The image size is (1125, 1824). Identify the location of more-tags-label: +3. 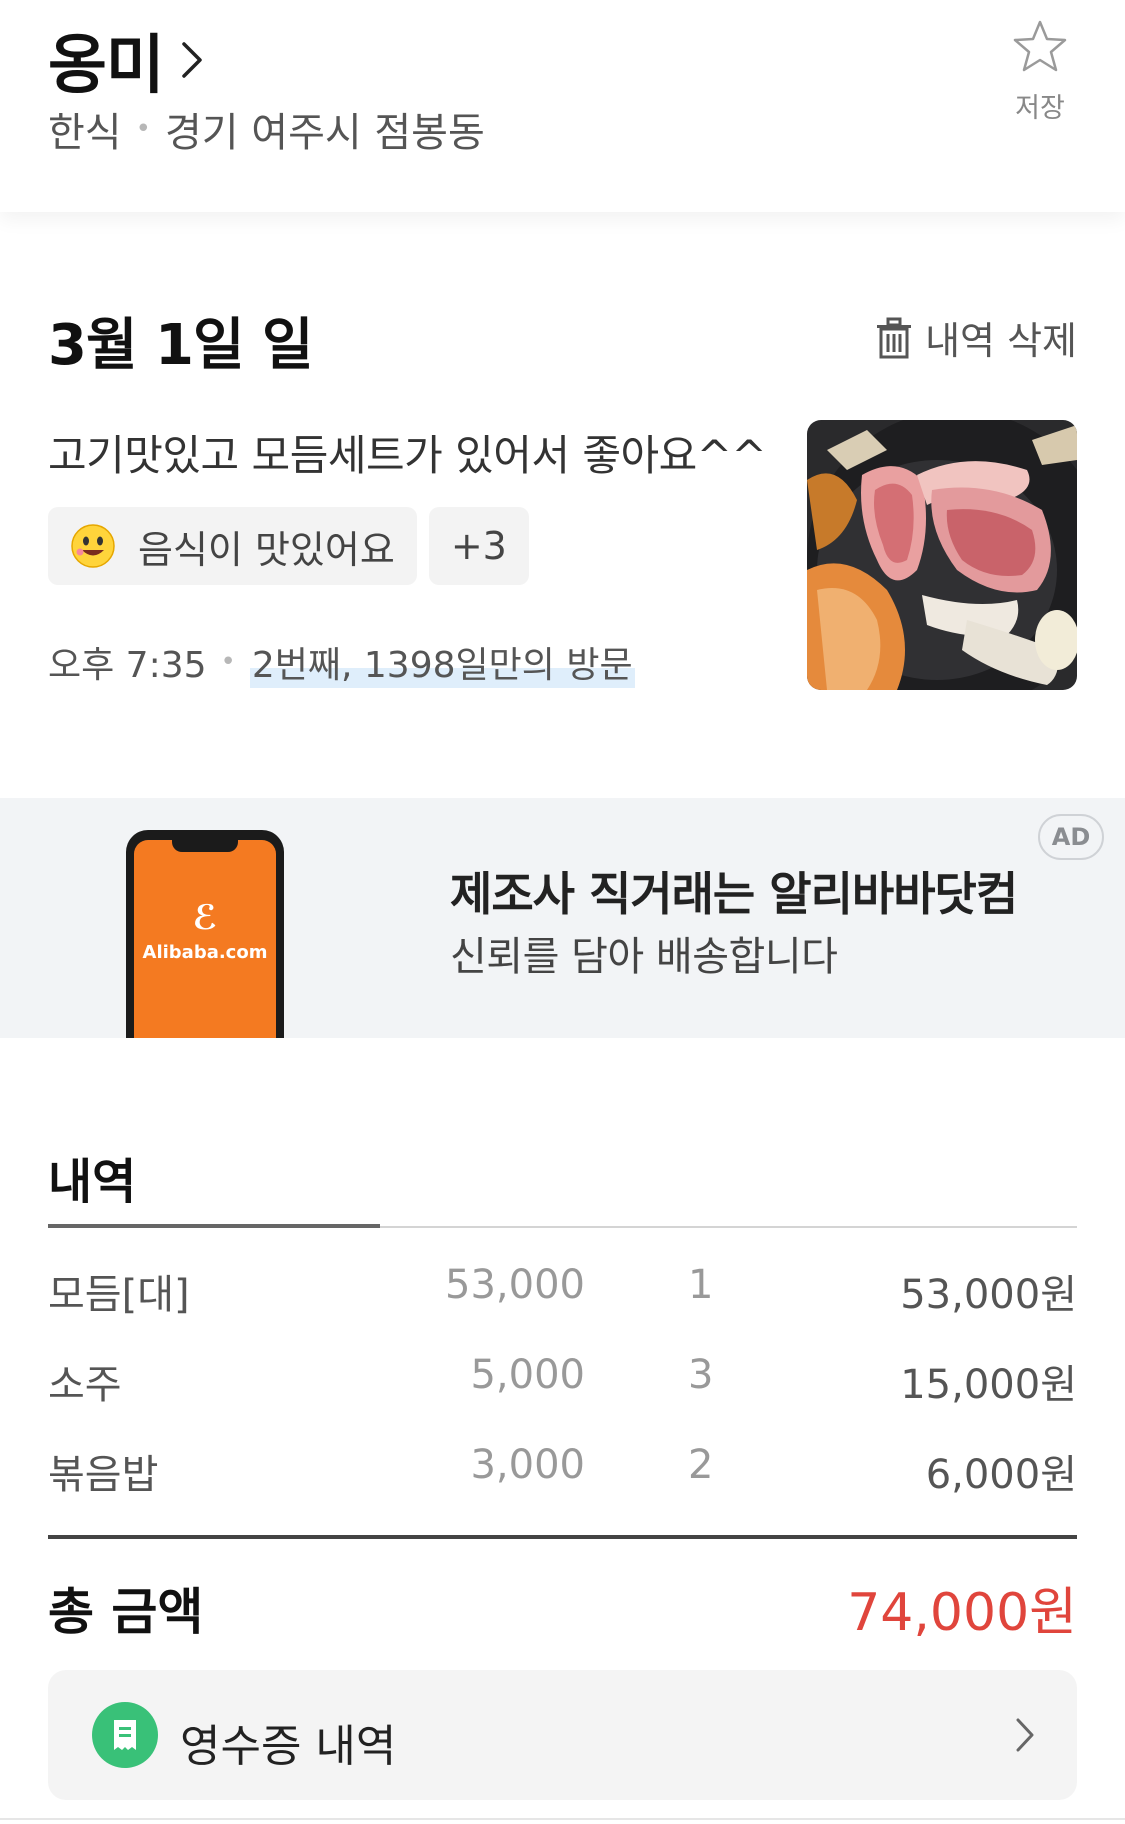
(478, 546).